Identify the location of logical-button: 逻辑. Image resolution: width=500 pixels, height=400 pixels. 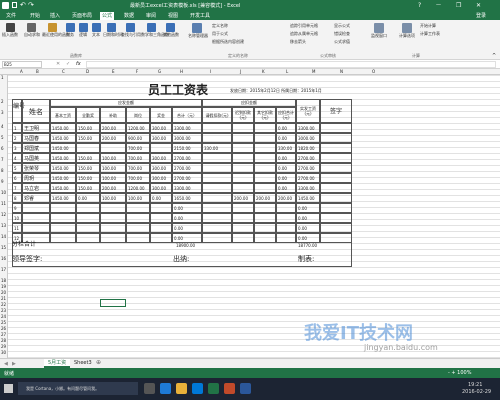
(83, 30).